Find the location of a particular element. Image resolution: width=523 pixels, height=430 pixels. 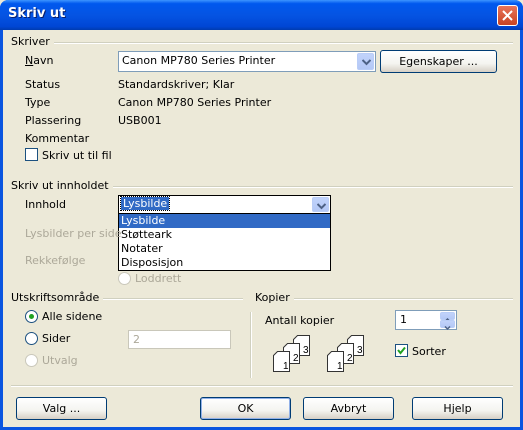

printer-name-label-rest: avn is located at coordinates (43, 60).